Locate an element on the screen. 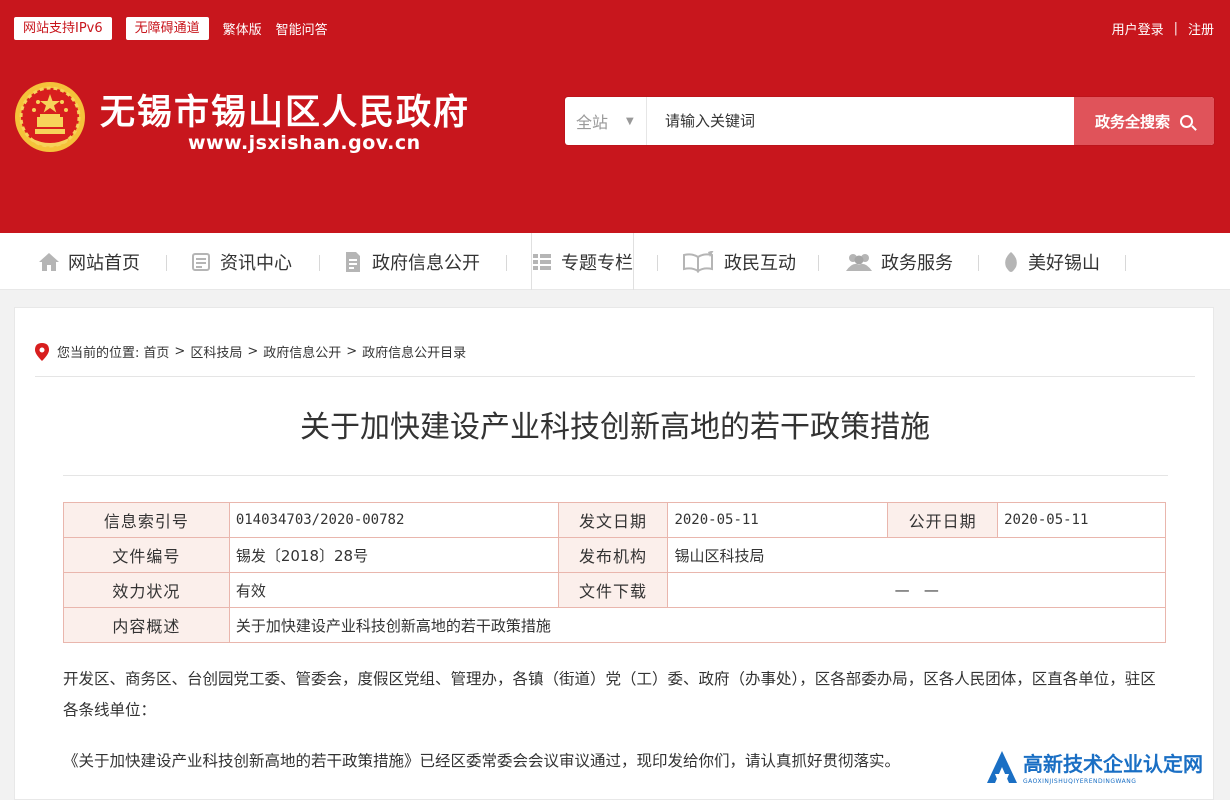 This screenshot has height=800, width=1230. meta-value: 锡发〔2018〕28号 is located at coordinates (393, 555).